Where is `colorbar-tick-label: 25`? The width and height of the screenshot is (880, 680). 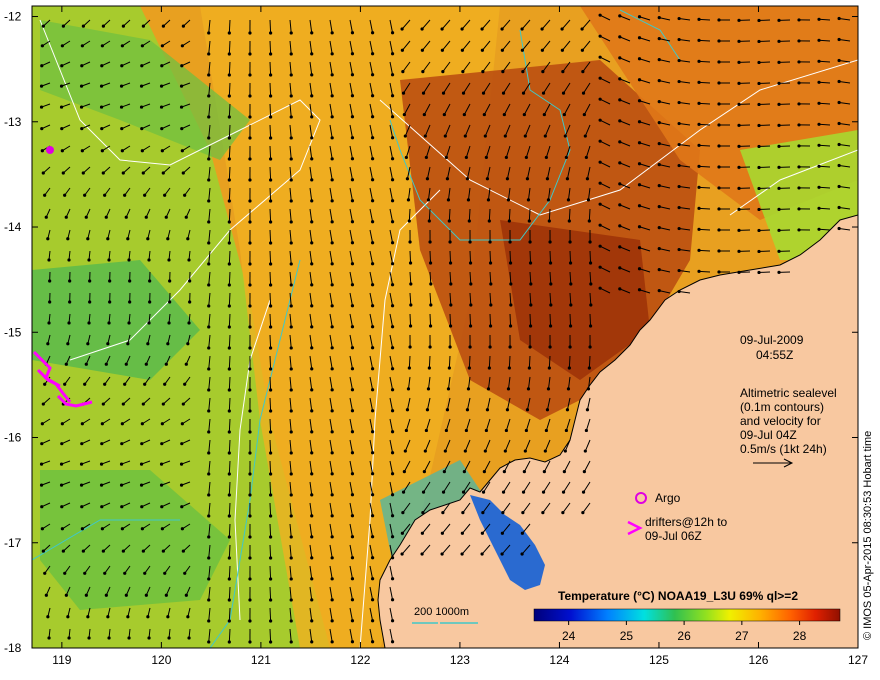 colorbar-tick-label: 25 is located at coordinates (627, 636).